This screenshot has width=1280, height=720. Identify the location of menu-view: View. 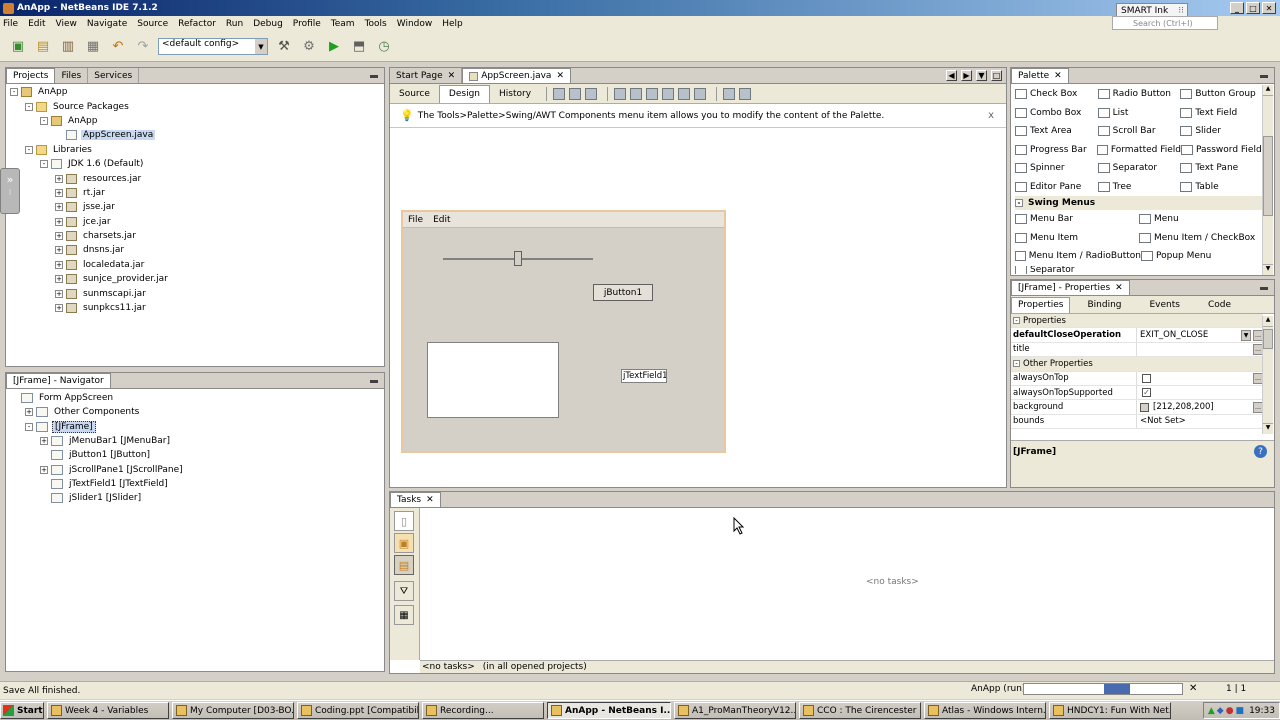
(66, 24).